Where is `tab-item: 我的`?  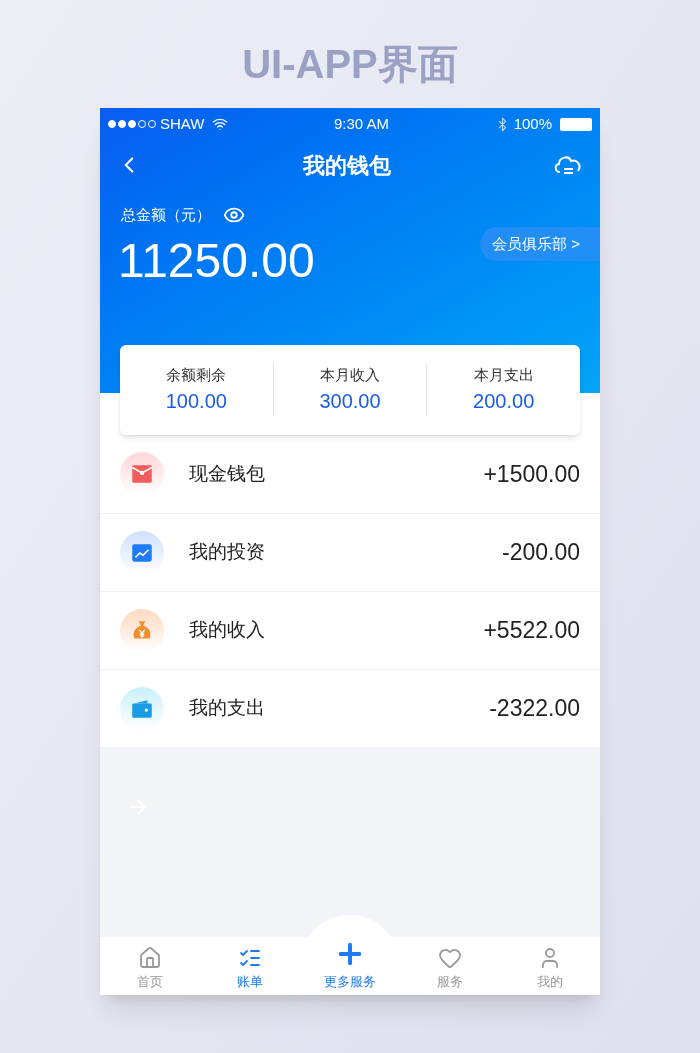 tab-item: 我的 is located at coordinates (550, 966).